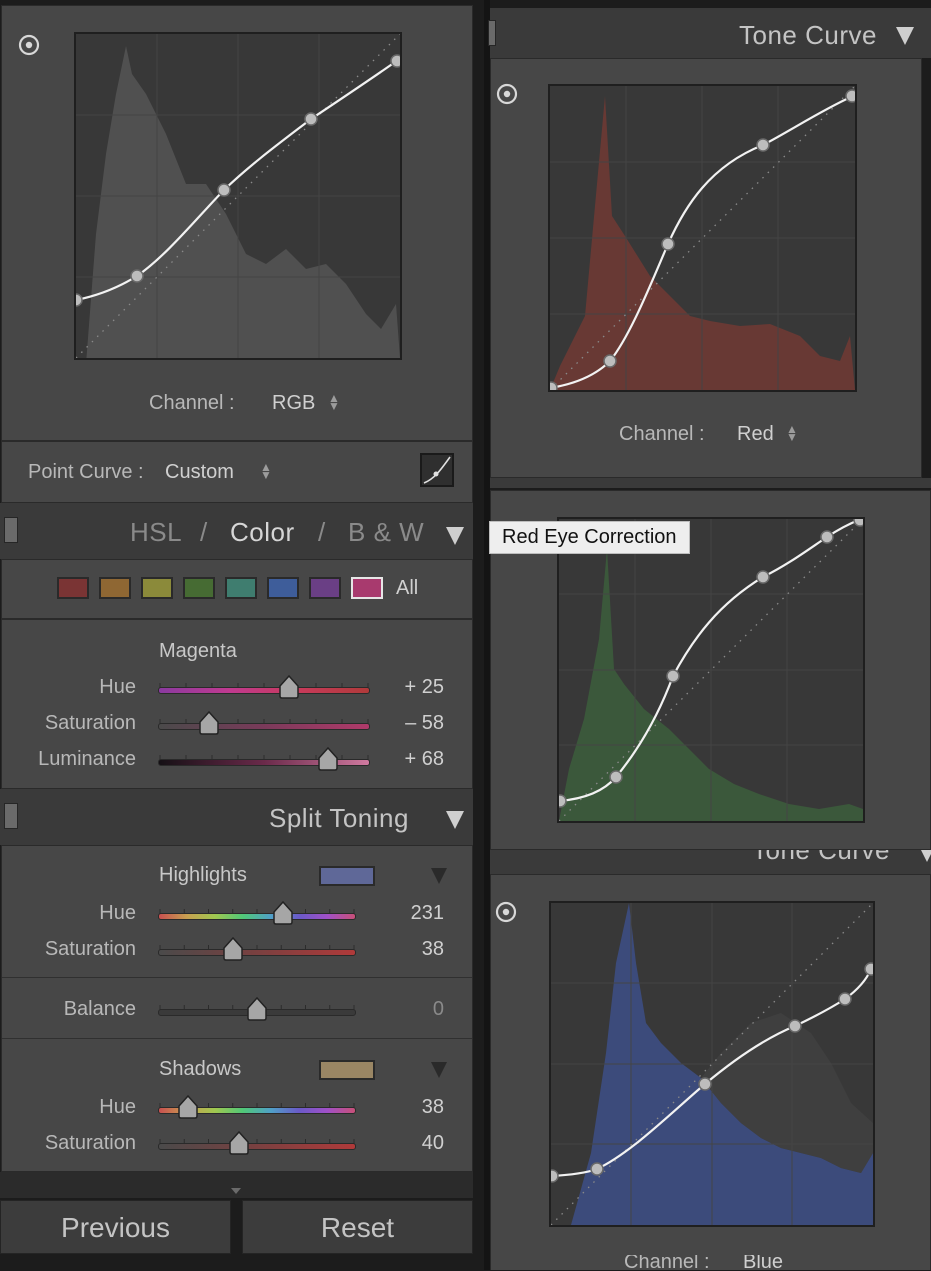  I want to click on magenta-luminance-slider, so click(264, 758).